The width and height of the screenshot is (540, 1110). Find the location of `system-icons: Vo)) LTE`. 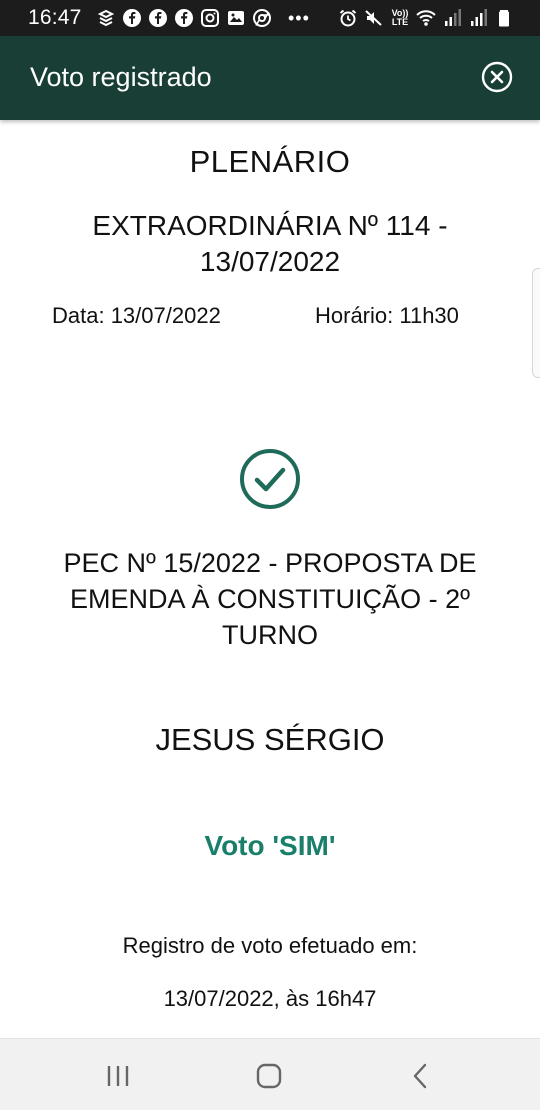

system-icons: Vo)) LTE is located at coordinates (426, 18).